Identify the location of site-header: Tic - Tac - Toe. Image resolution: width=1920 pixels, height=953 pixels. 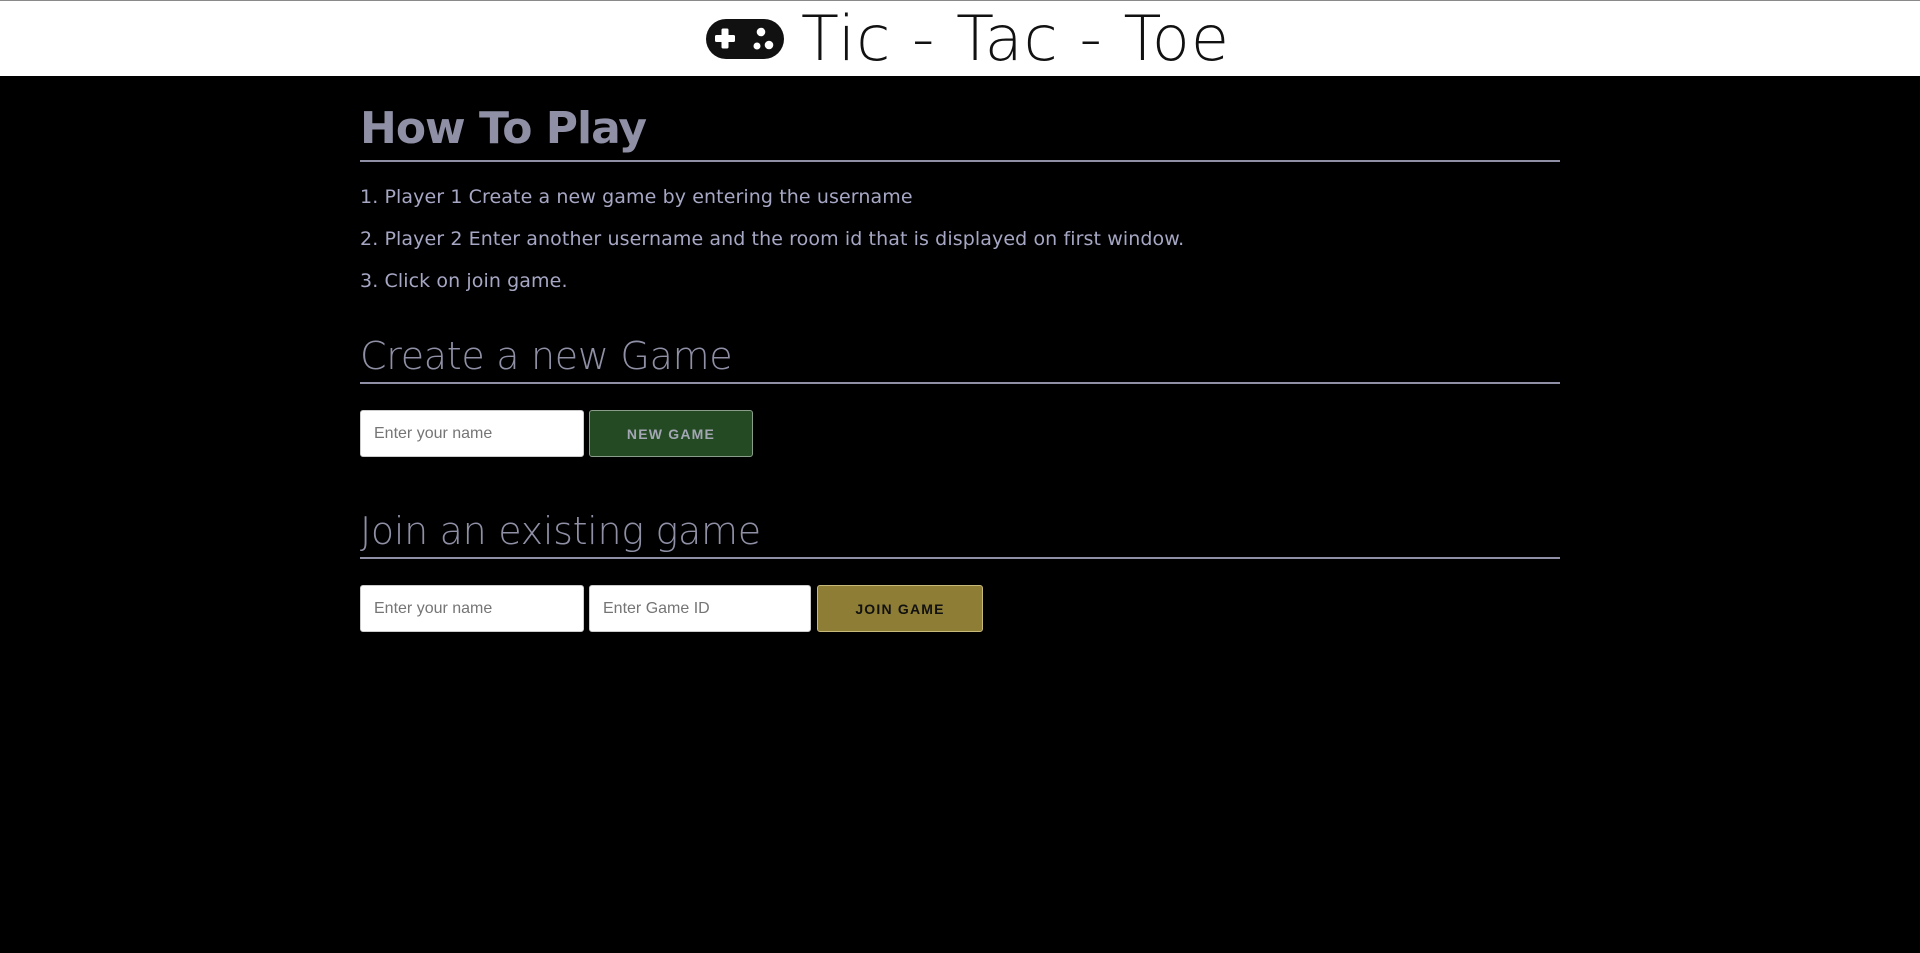
(960, 38).